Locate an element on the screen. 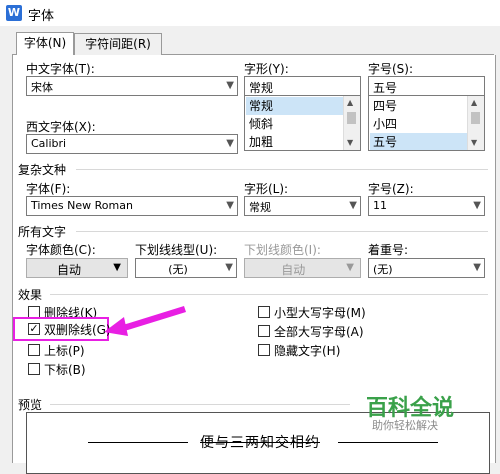 This screenshot has width=500, height=474. complex-font-select: Times New Roman ▼ is located at coordinates (132, 206).